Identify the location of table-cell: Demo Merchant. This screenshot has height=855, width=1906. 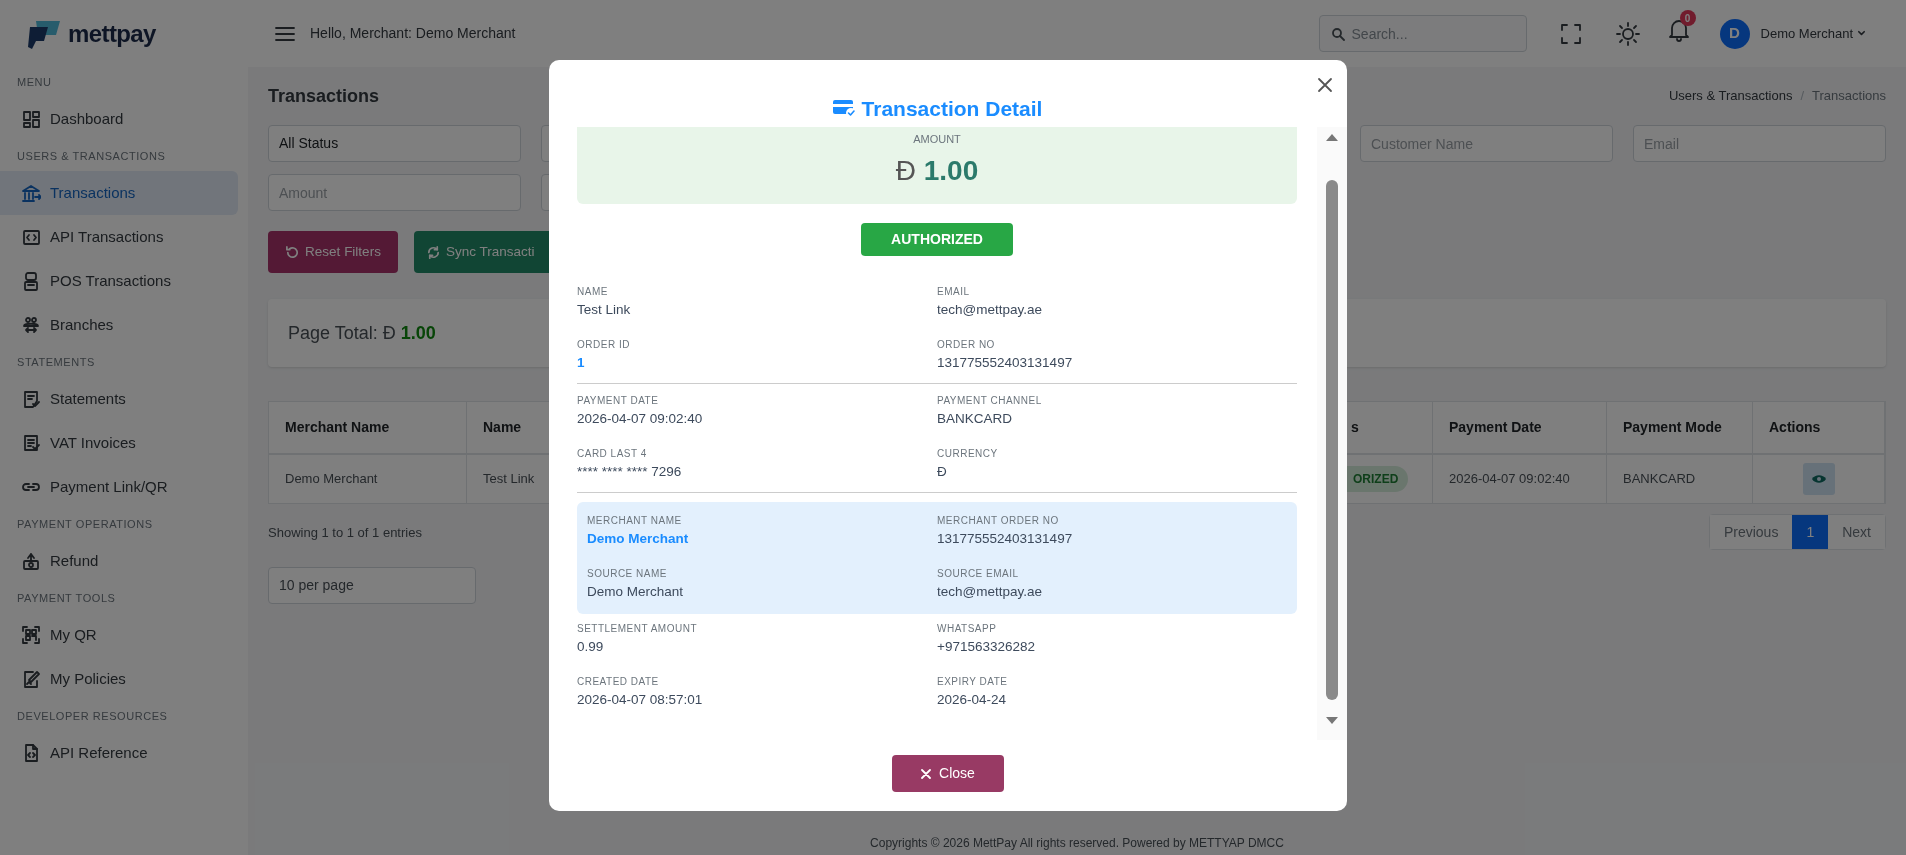
(368, 479).